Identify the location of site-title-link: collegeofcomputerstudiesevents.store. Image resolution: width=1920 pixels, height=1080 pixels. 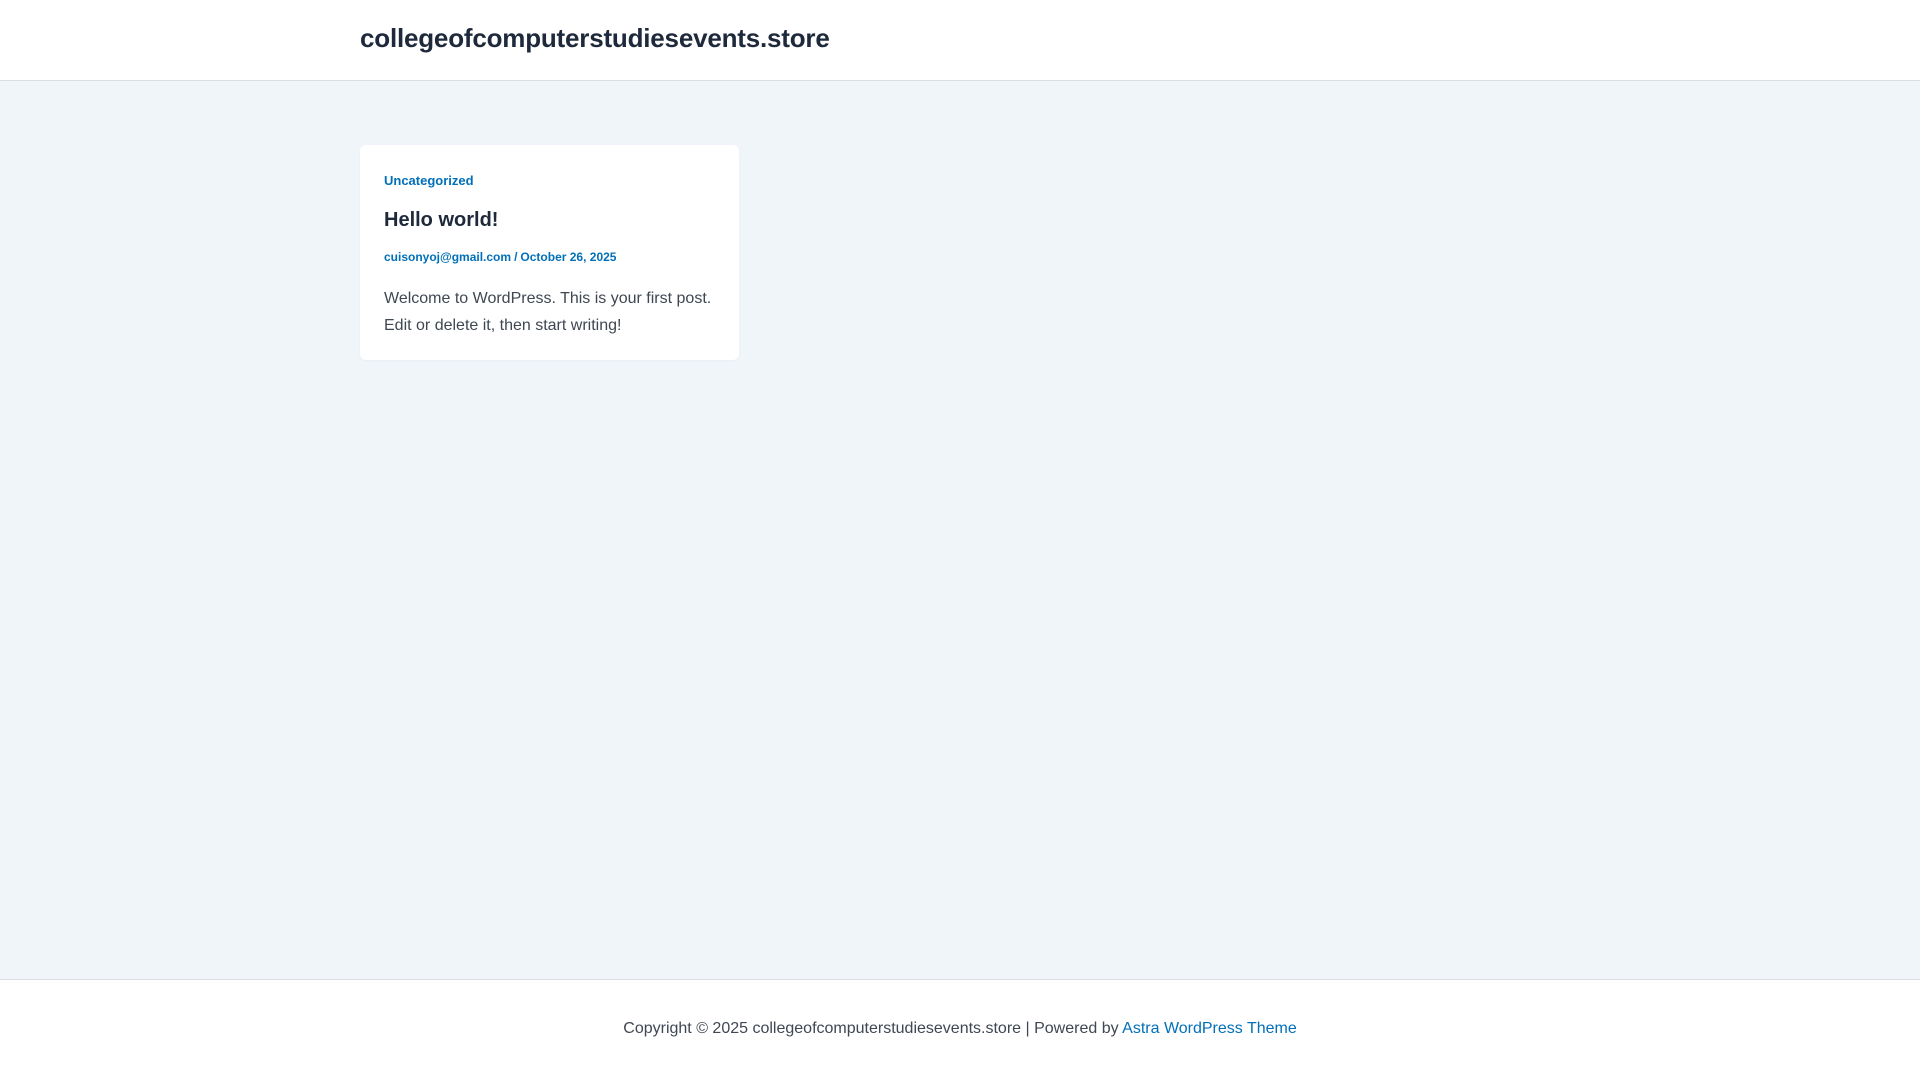
(595, 38).